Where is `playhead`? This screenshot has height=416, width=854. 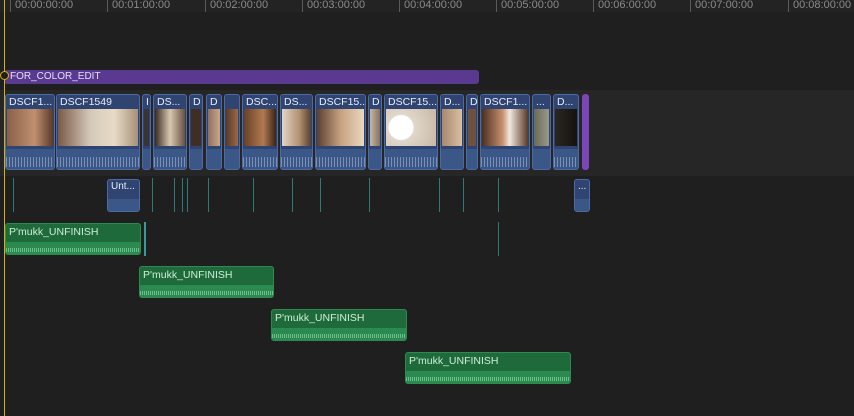 playhead is located at coordinates (4, 208).